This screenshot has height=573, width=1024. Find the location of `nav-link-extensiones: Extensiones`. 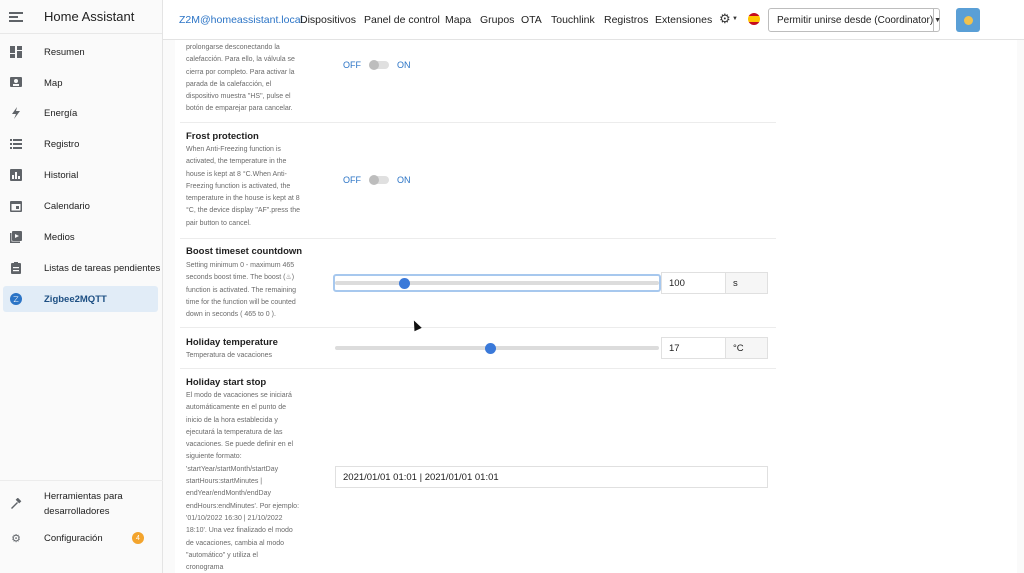

nav-link-extensiones: Extensiones is located at coordinates (683, 20).